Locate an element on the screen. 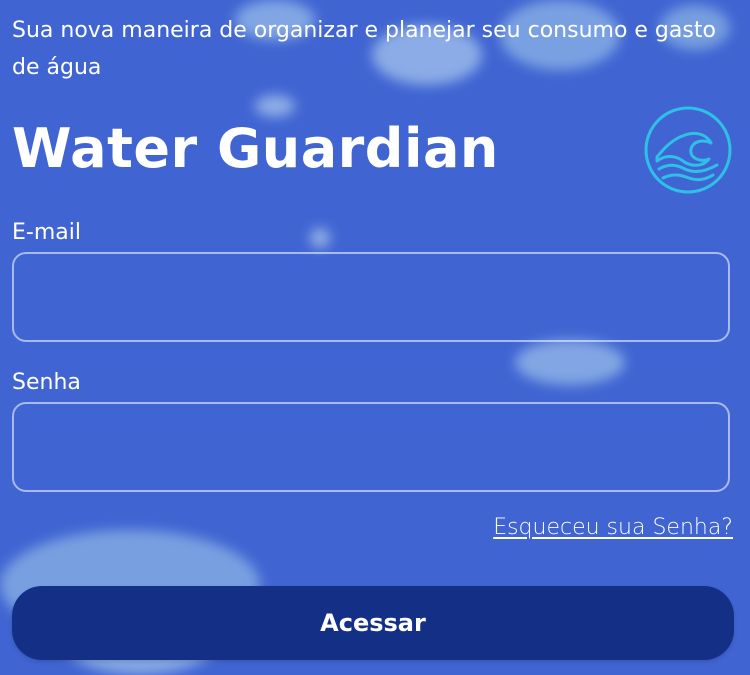  forgot-password-link: Esqueceu sua Senha? is located at coordinates (613, 528).